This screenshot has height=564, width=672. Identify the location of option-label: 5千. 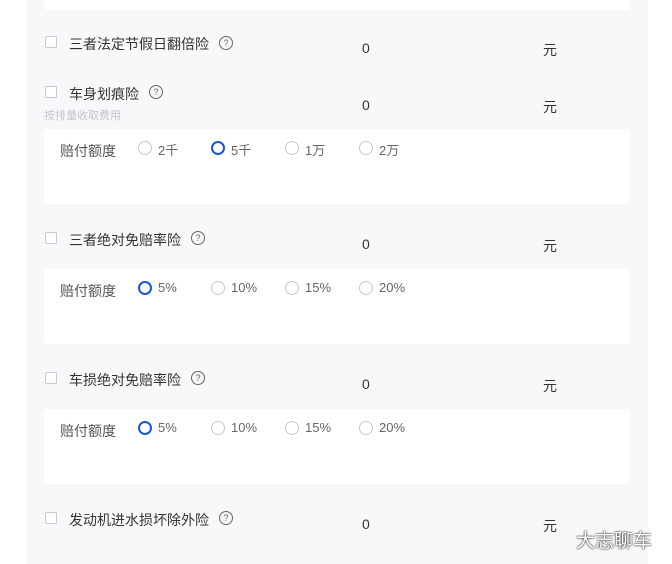
(241, 150).